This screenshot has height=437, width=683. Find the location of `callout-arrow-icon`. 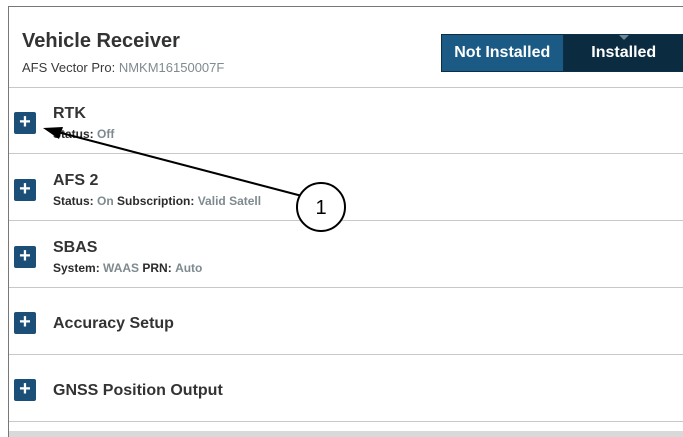

callout-arrow-icon is located at coordinates (173, 162).